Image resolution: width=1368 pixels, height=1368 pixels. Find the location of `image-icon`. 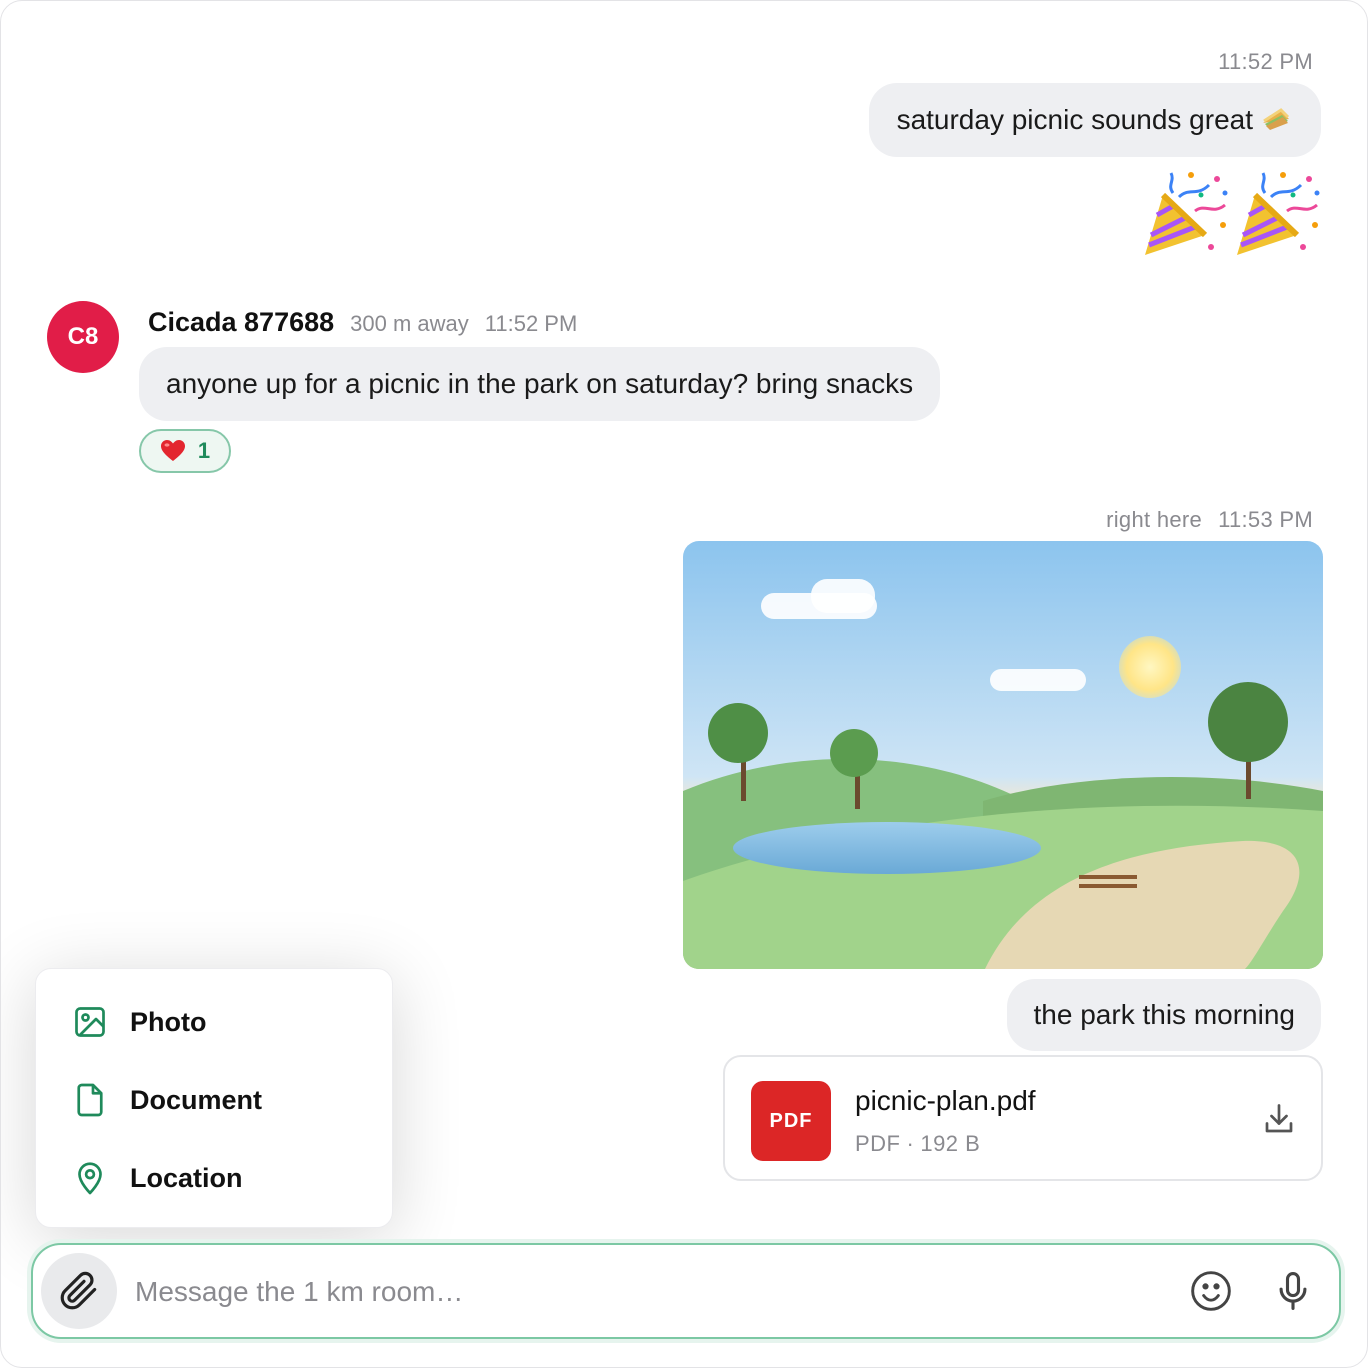

image-icon is located at coordinates (90, 1022).